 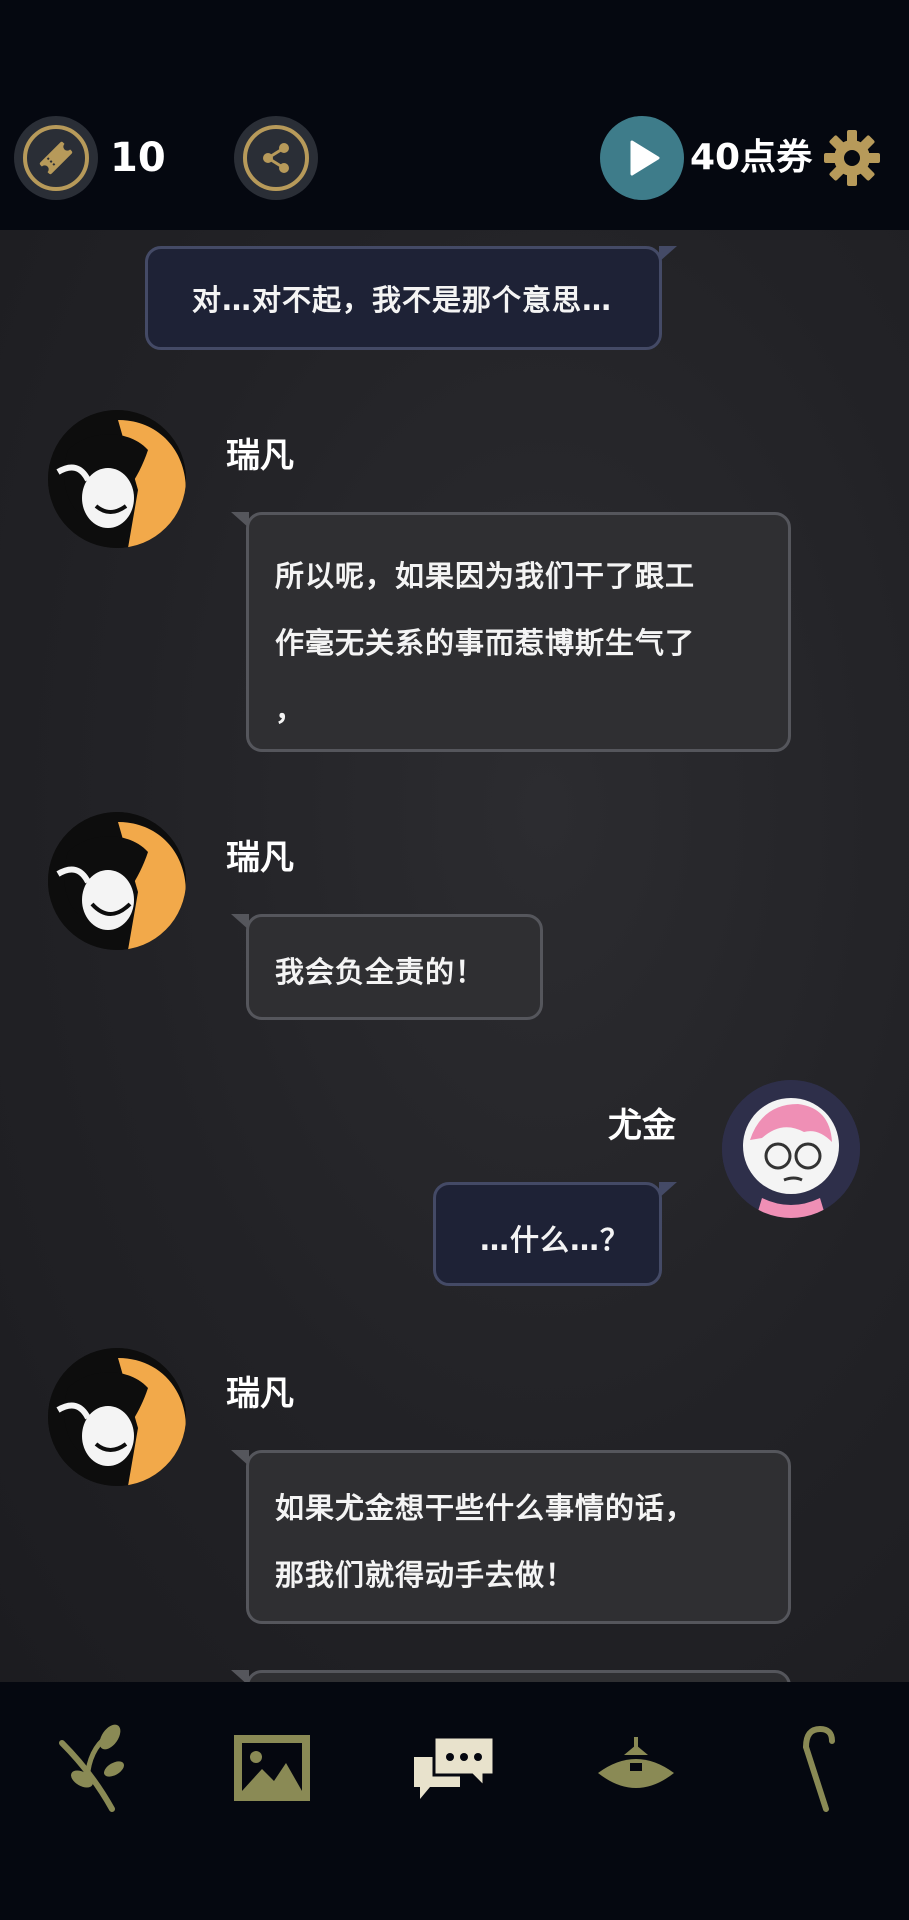 I want to click on avatar-eugene, so click(x=791, y=1149).